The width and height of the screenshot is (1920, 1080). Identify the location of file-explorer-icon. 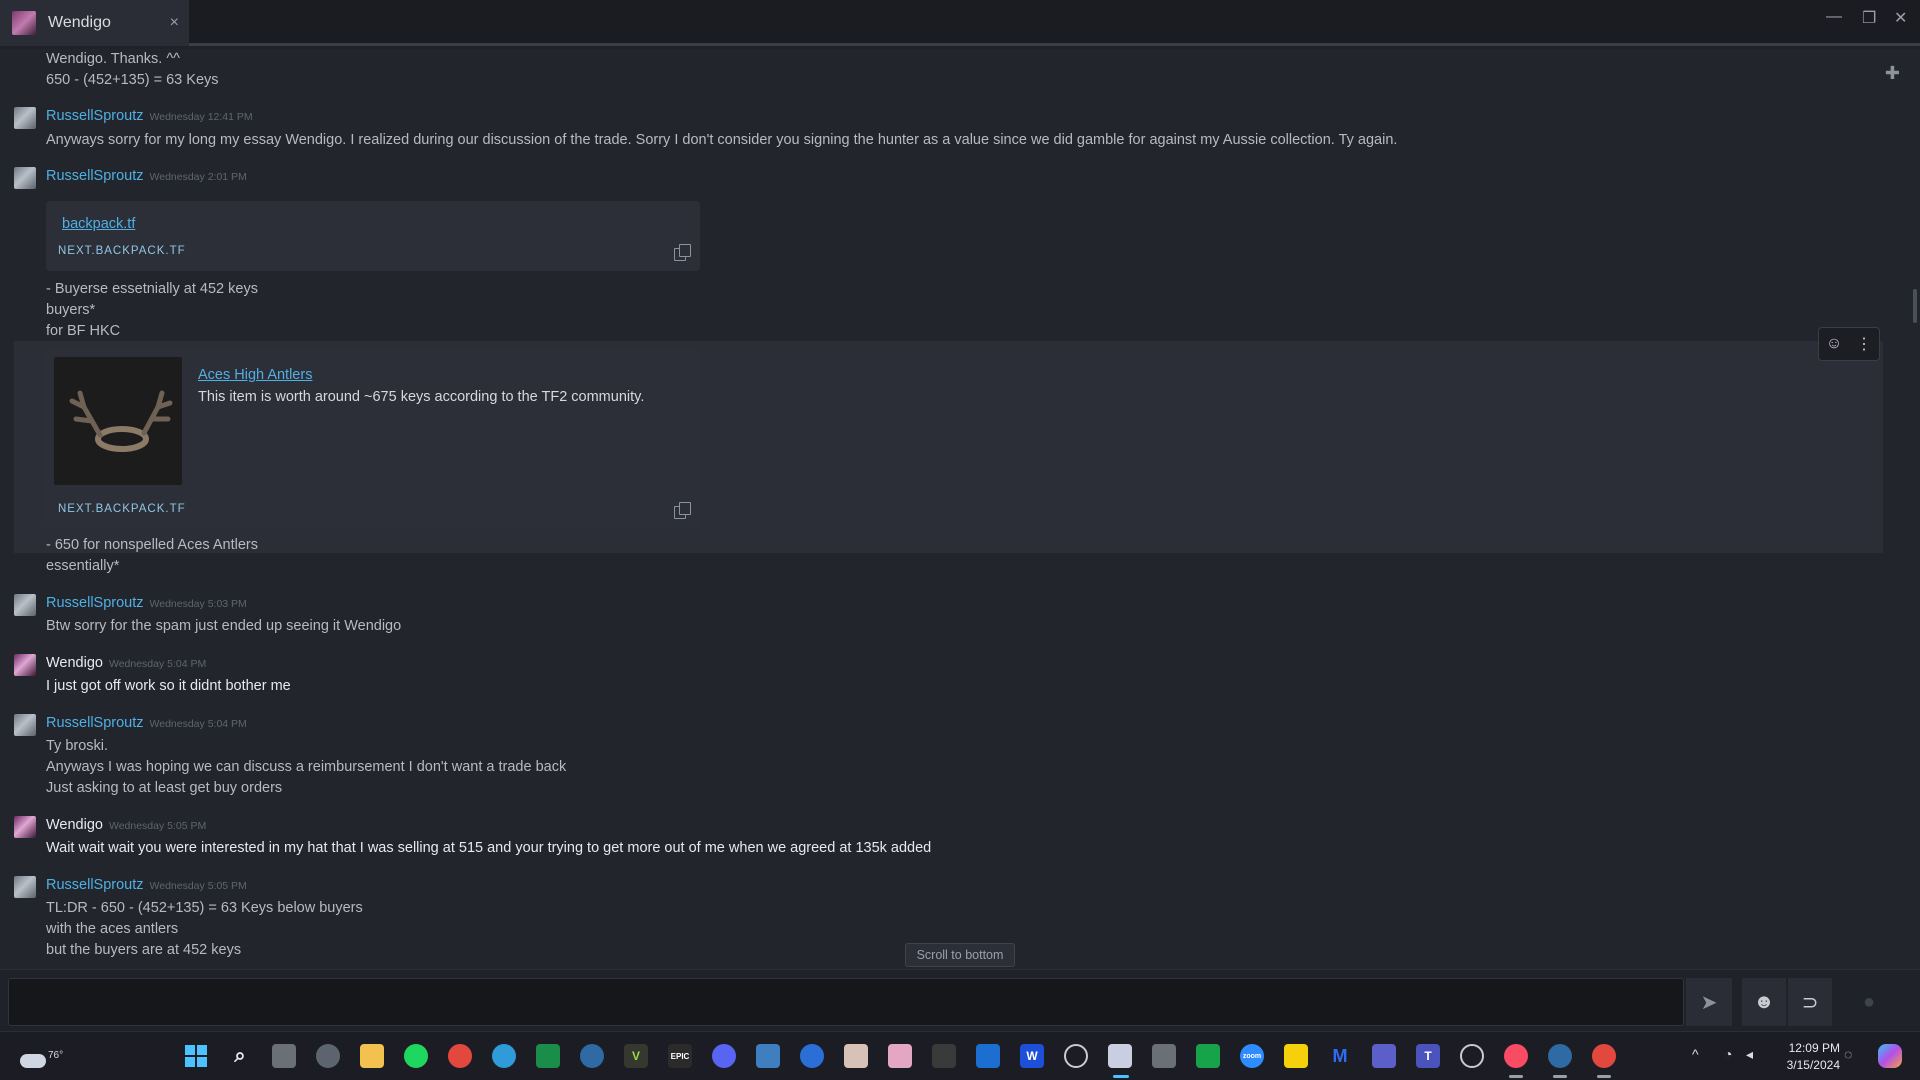
(372, 1056).